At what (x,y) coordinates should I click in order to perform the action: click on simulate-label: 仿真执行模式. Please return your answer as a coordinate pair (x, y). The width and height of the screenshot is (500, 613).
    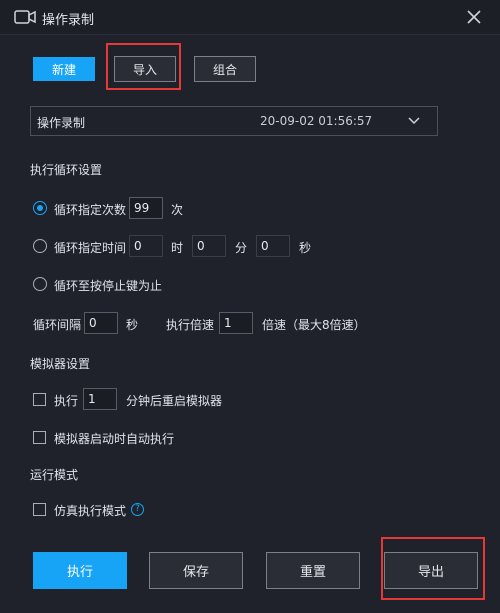
    Looking at the image, I should click on (90, 511).